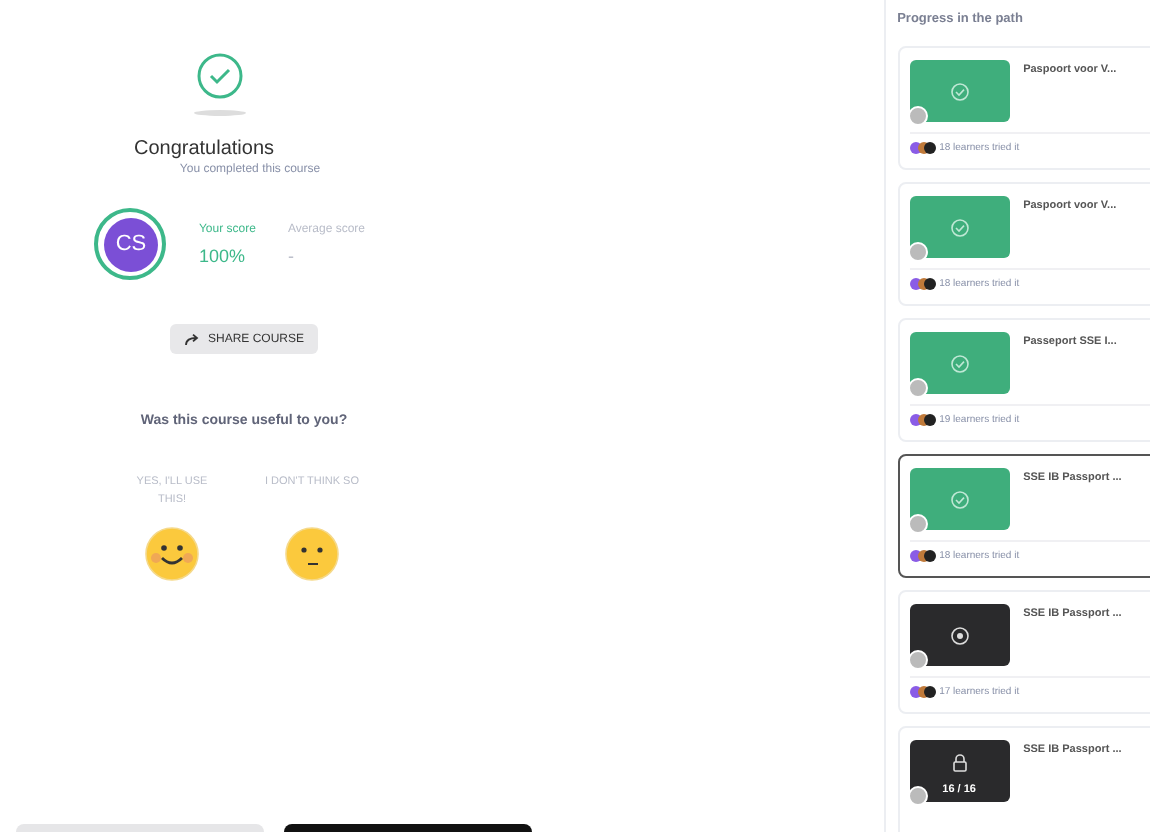 The height and width of the screenshot is (832, 1150). What do you see at coordinates (959, 763) in the screenshot?
I see `lock-icon` at bounding box center [959, 763].